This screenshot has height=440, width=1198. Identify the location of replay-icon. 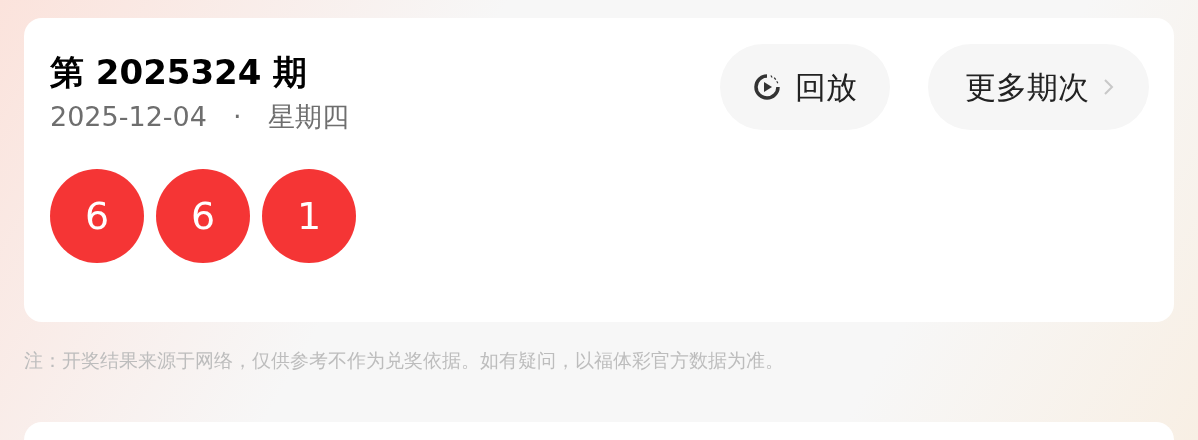
(767, 87).